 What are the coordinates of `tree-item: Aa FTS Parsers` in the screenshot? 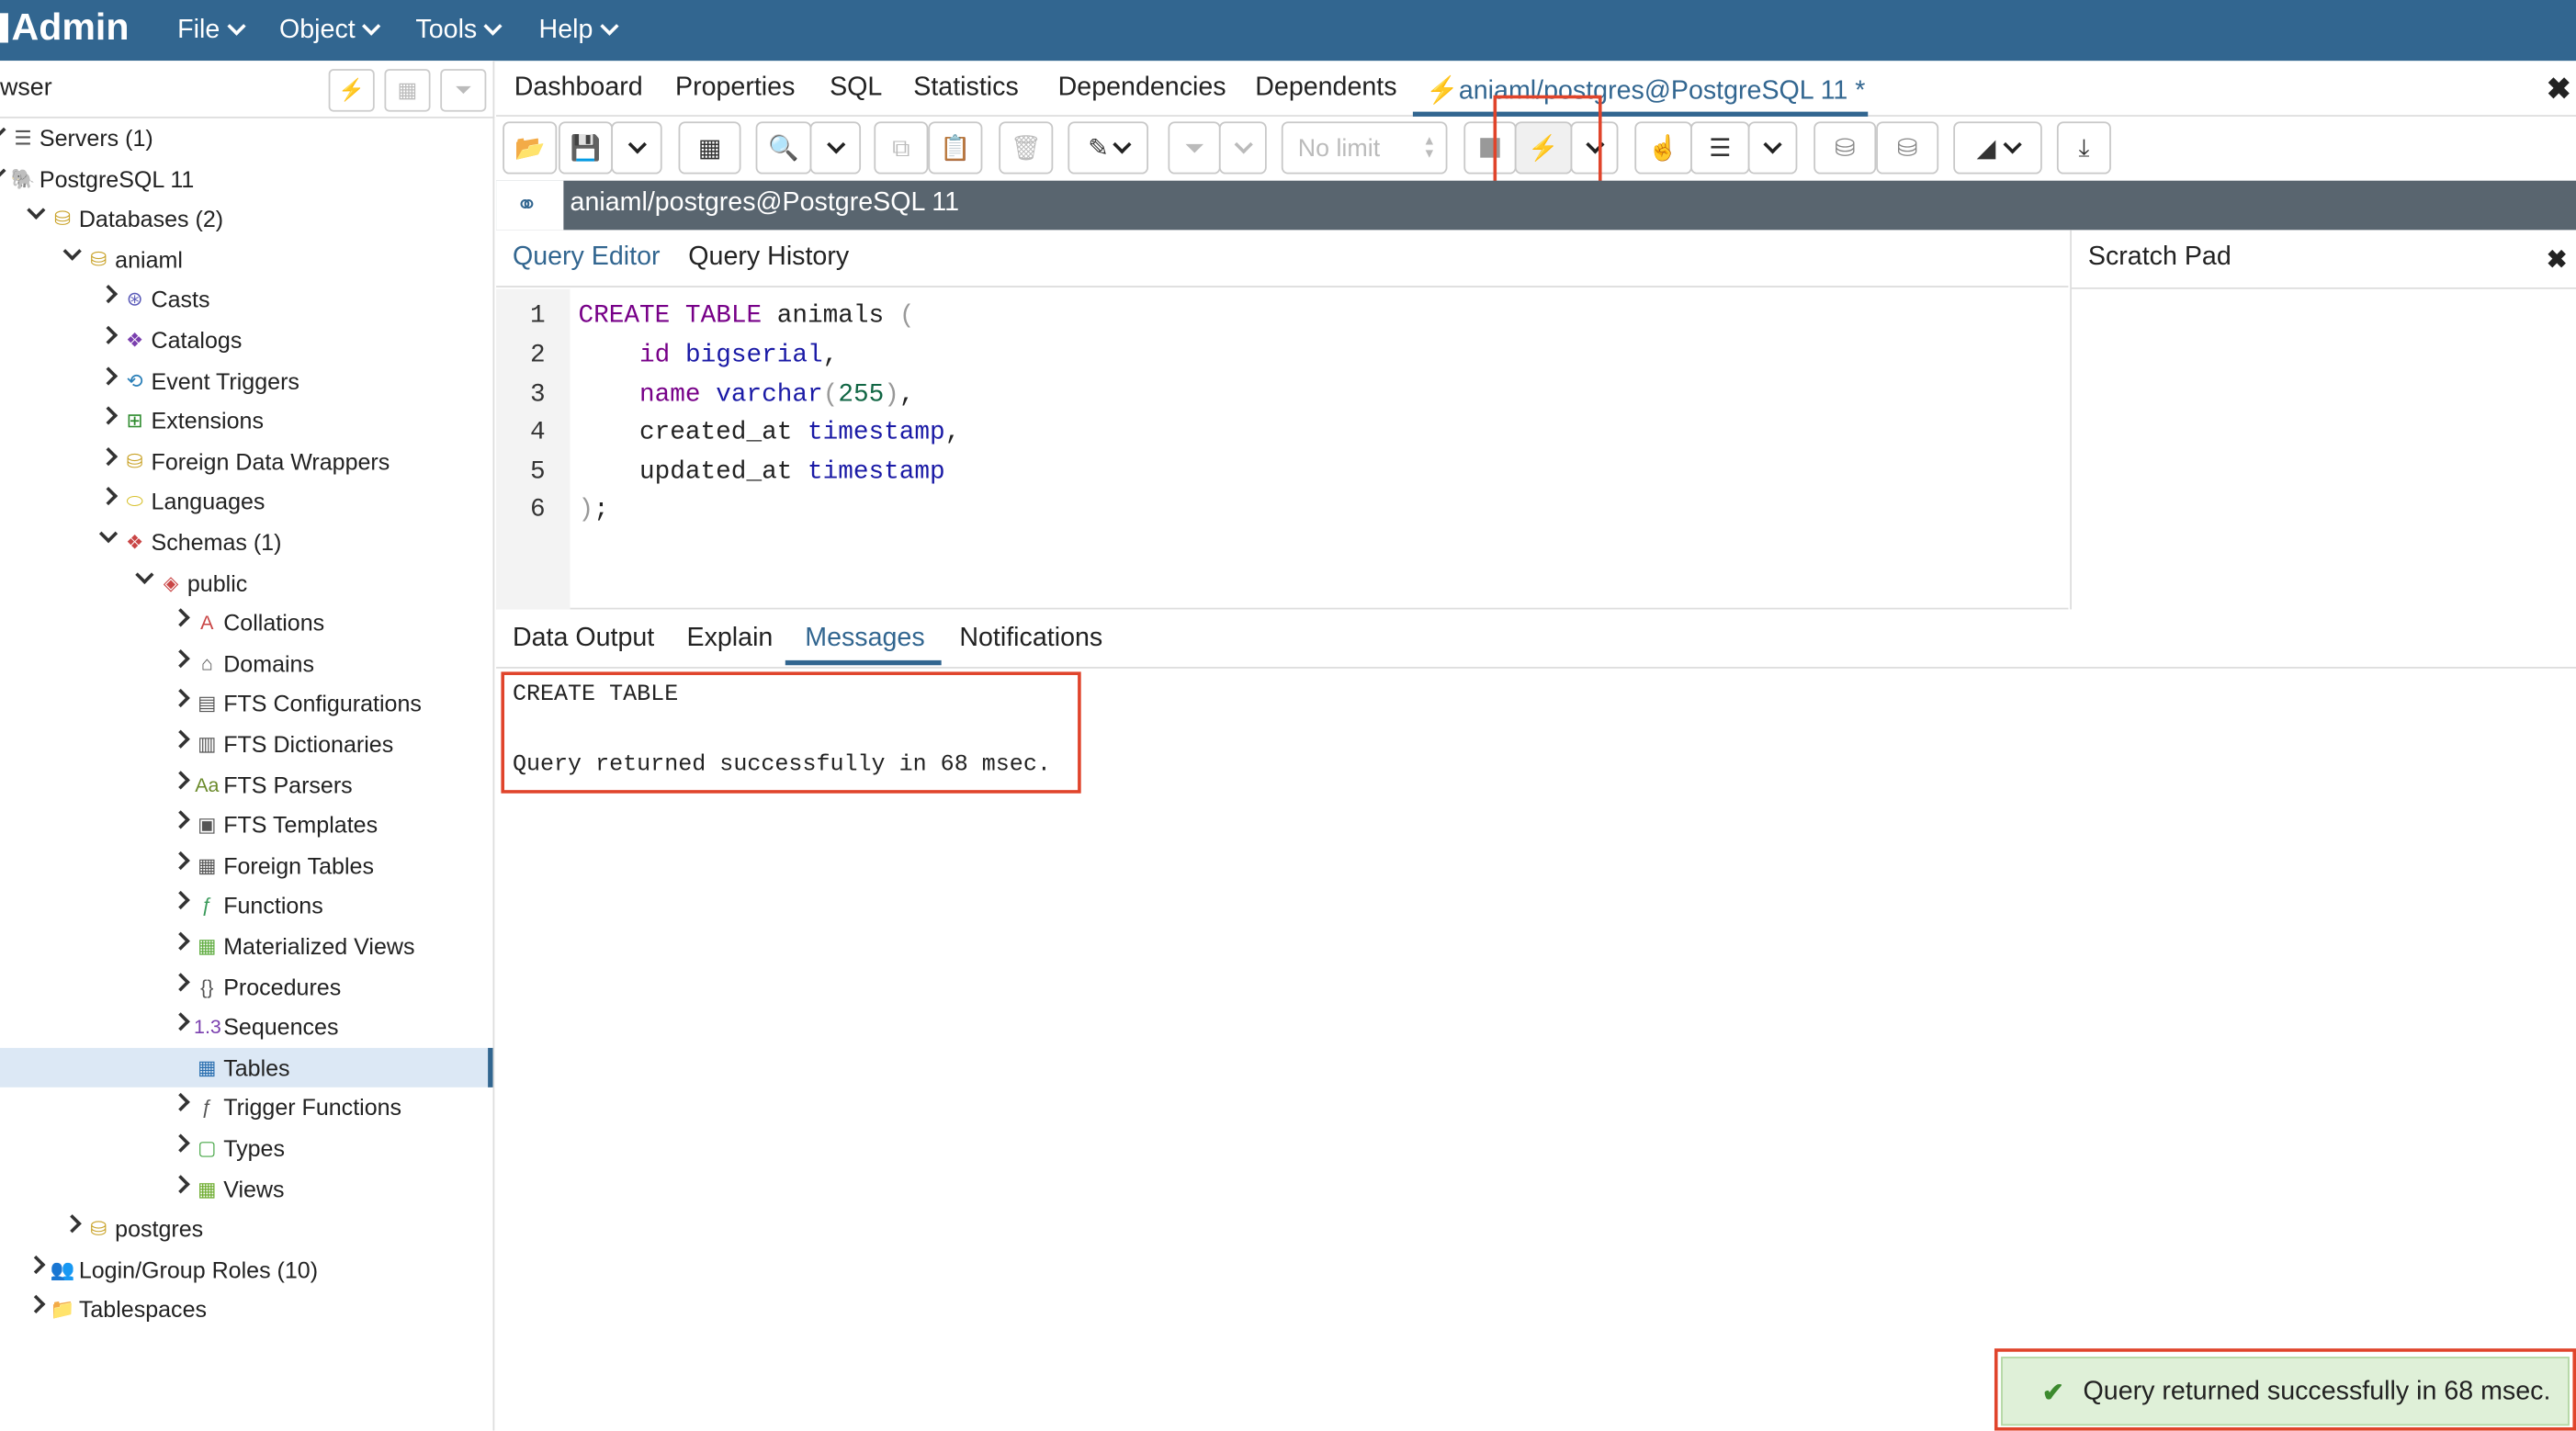 It's located at (246, 785).